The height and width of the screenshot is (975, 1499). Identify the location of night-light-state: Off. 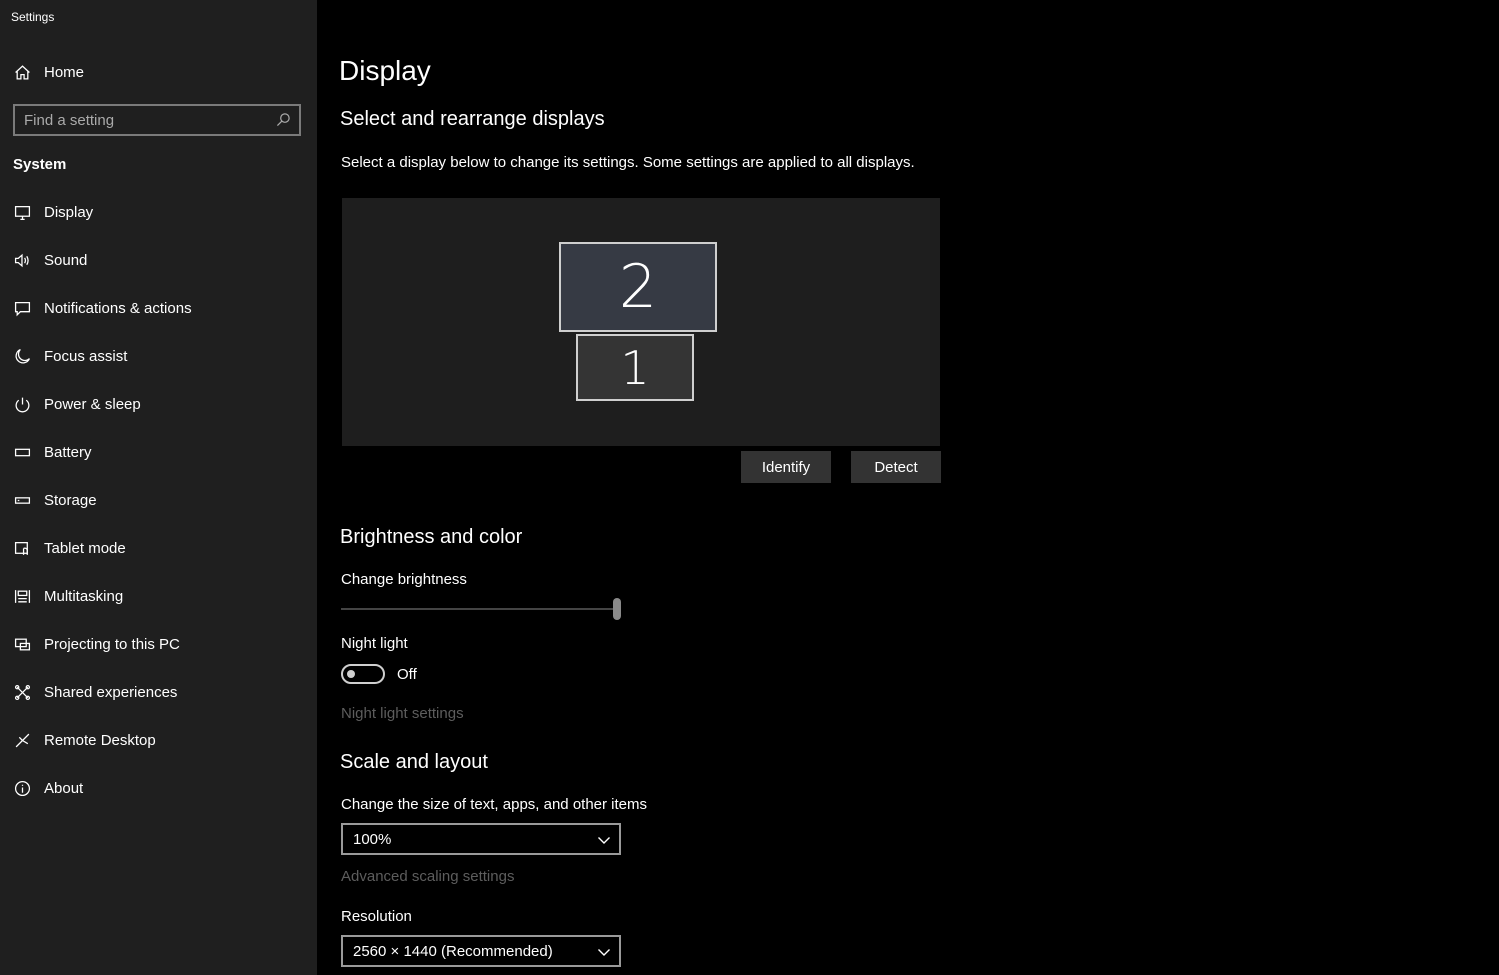
(407, 674).